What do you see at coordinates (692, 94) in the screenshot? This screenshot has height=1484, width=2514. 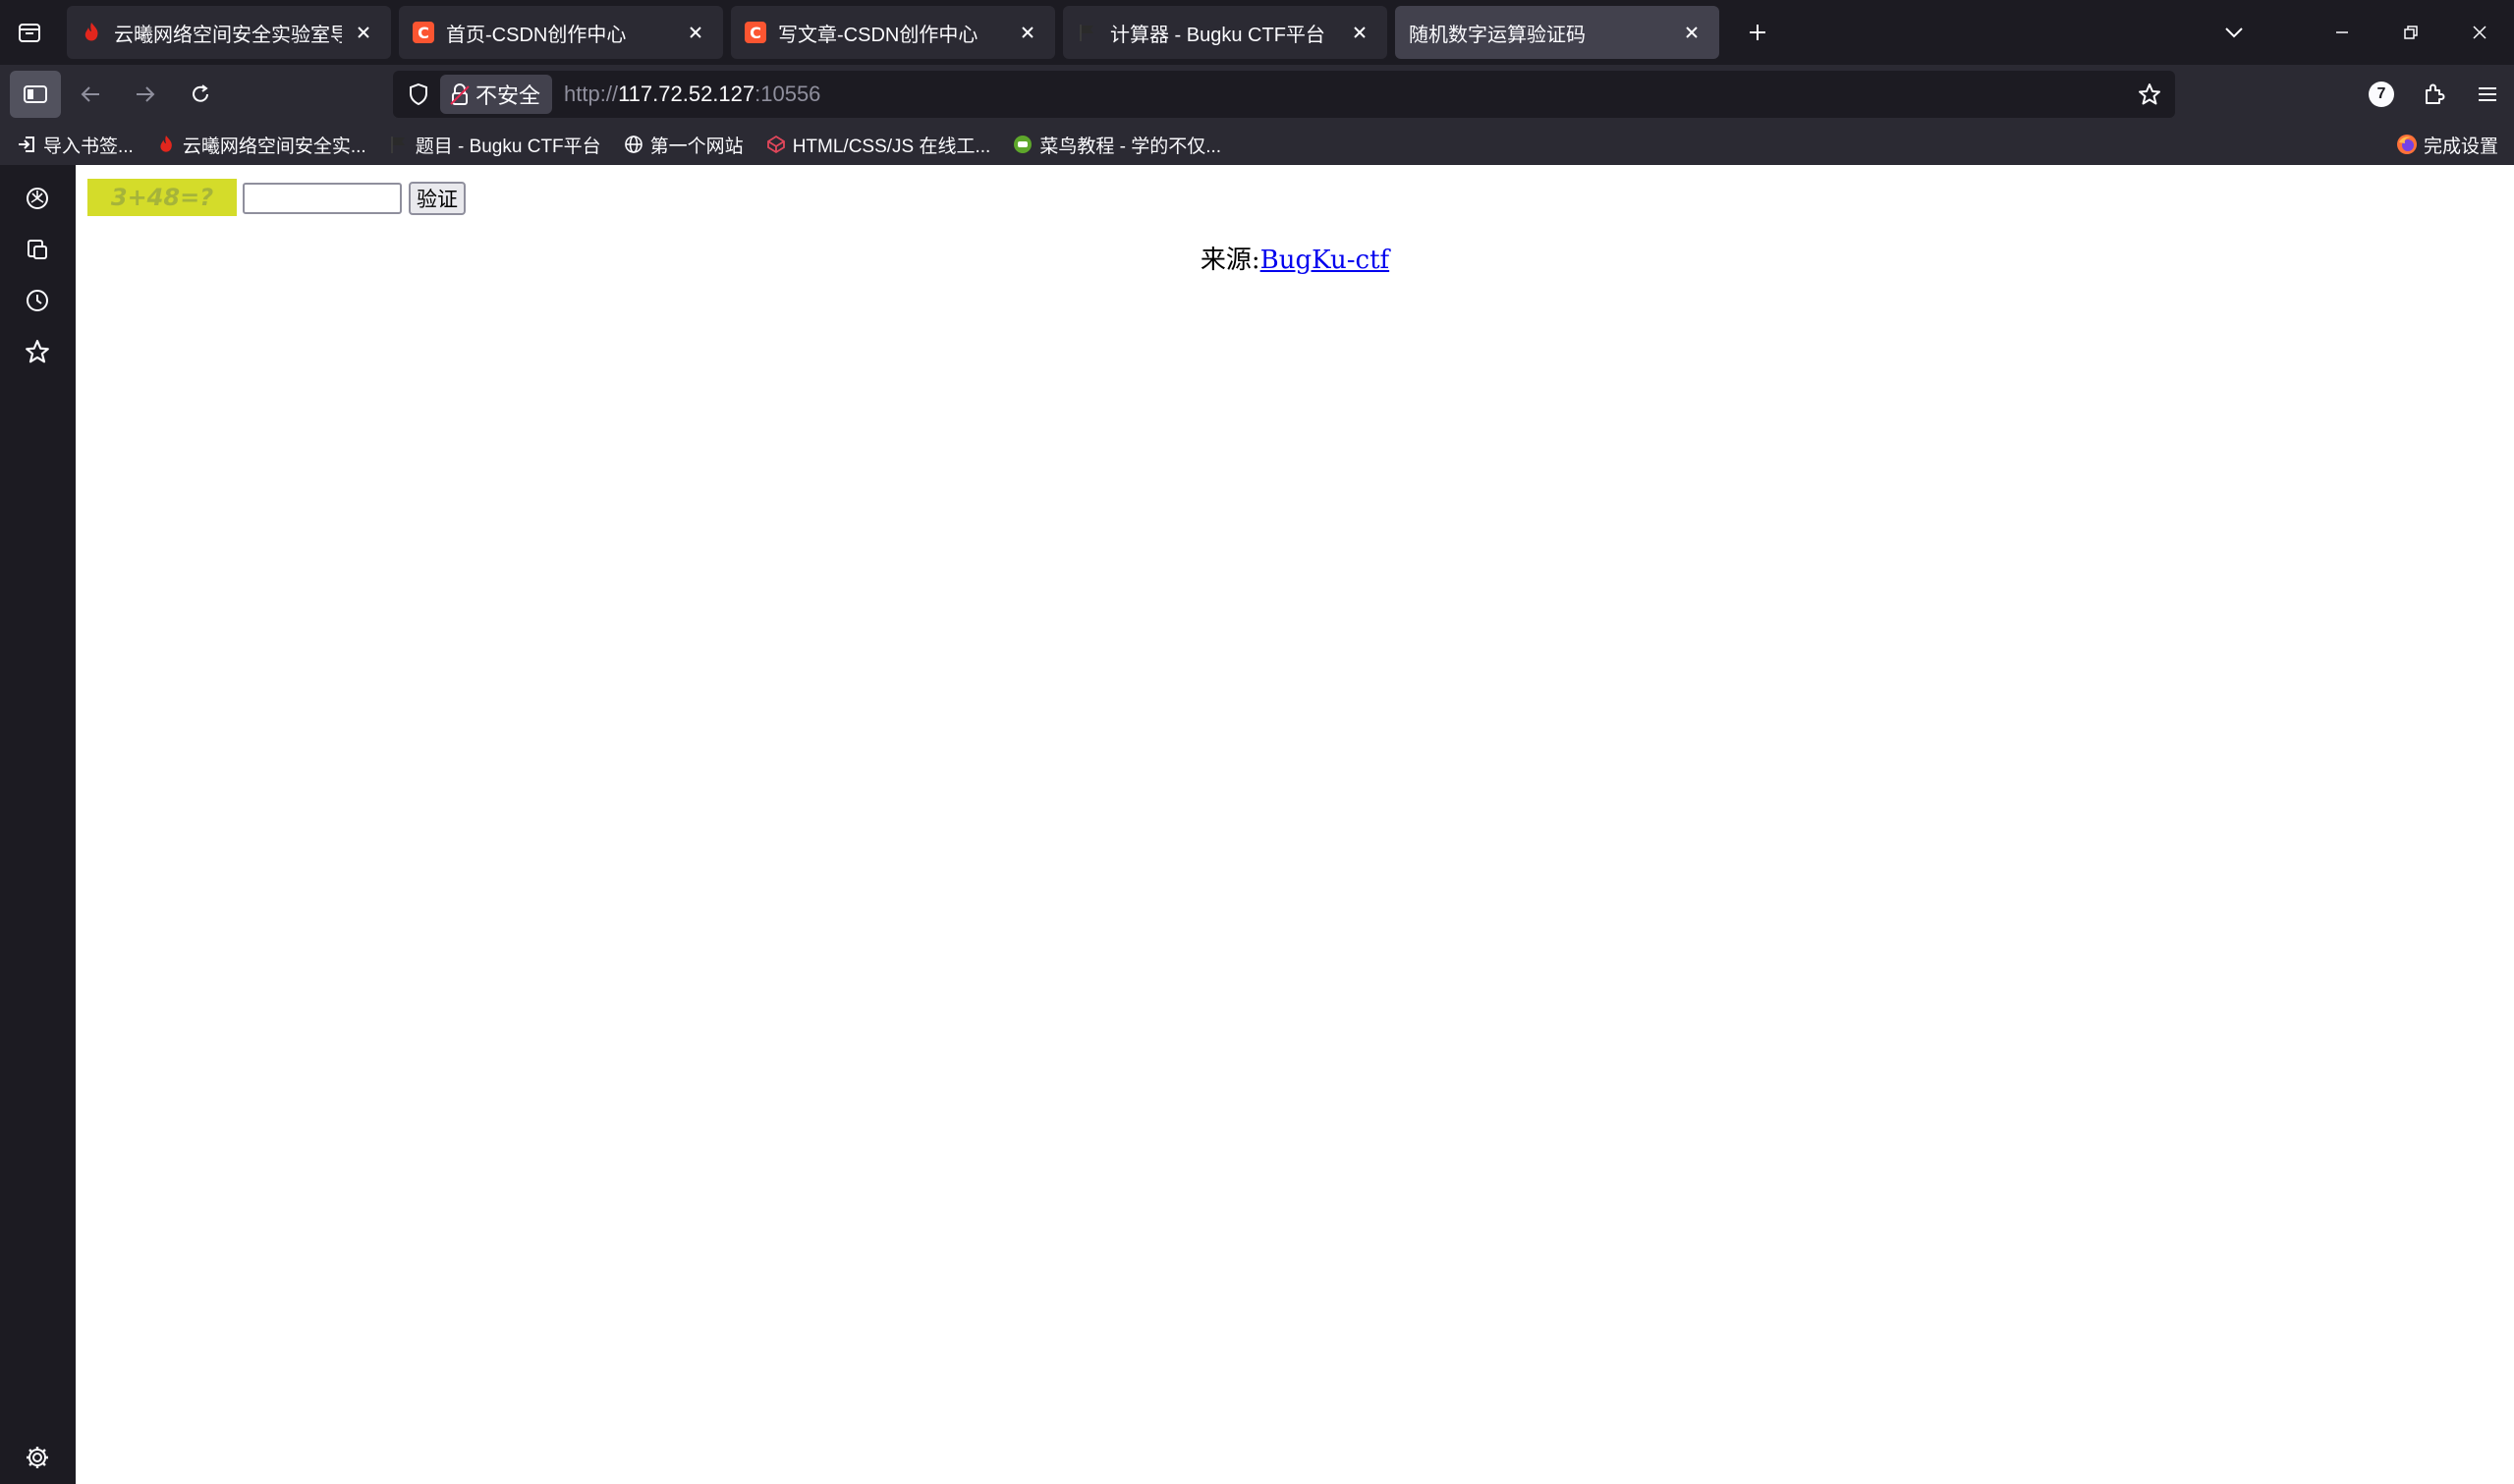 I see `url-text: http://117.72.52.127:10556` at bounding box center [692, 94].